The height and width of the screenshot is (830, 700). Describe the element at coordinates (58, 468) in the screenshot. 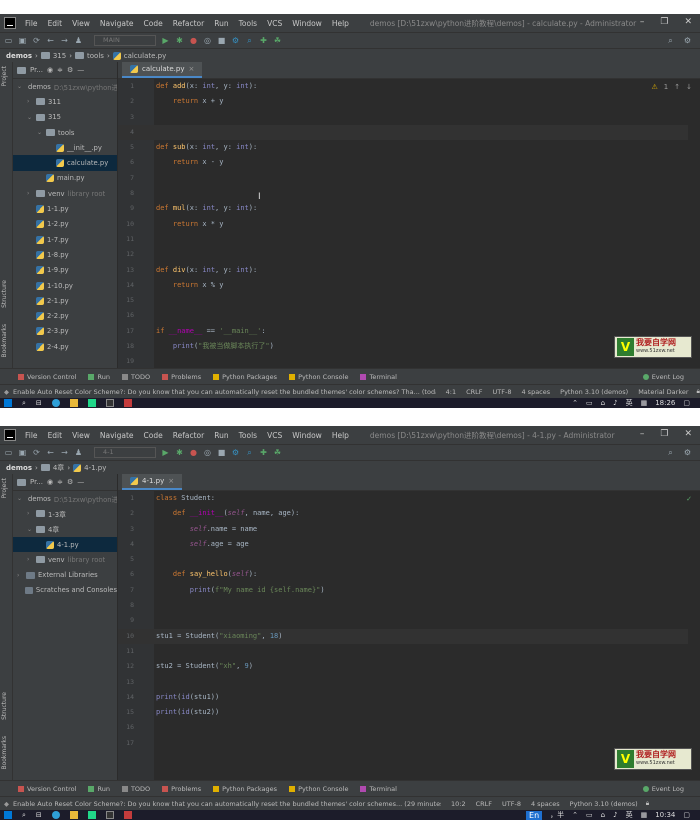

I see `breadcrumb-item: 4章` at that location.